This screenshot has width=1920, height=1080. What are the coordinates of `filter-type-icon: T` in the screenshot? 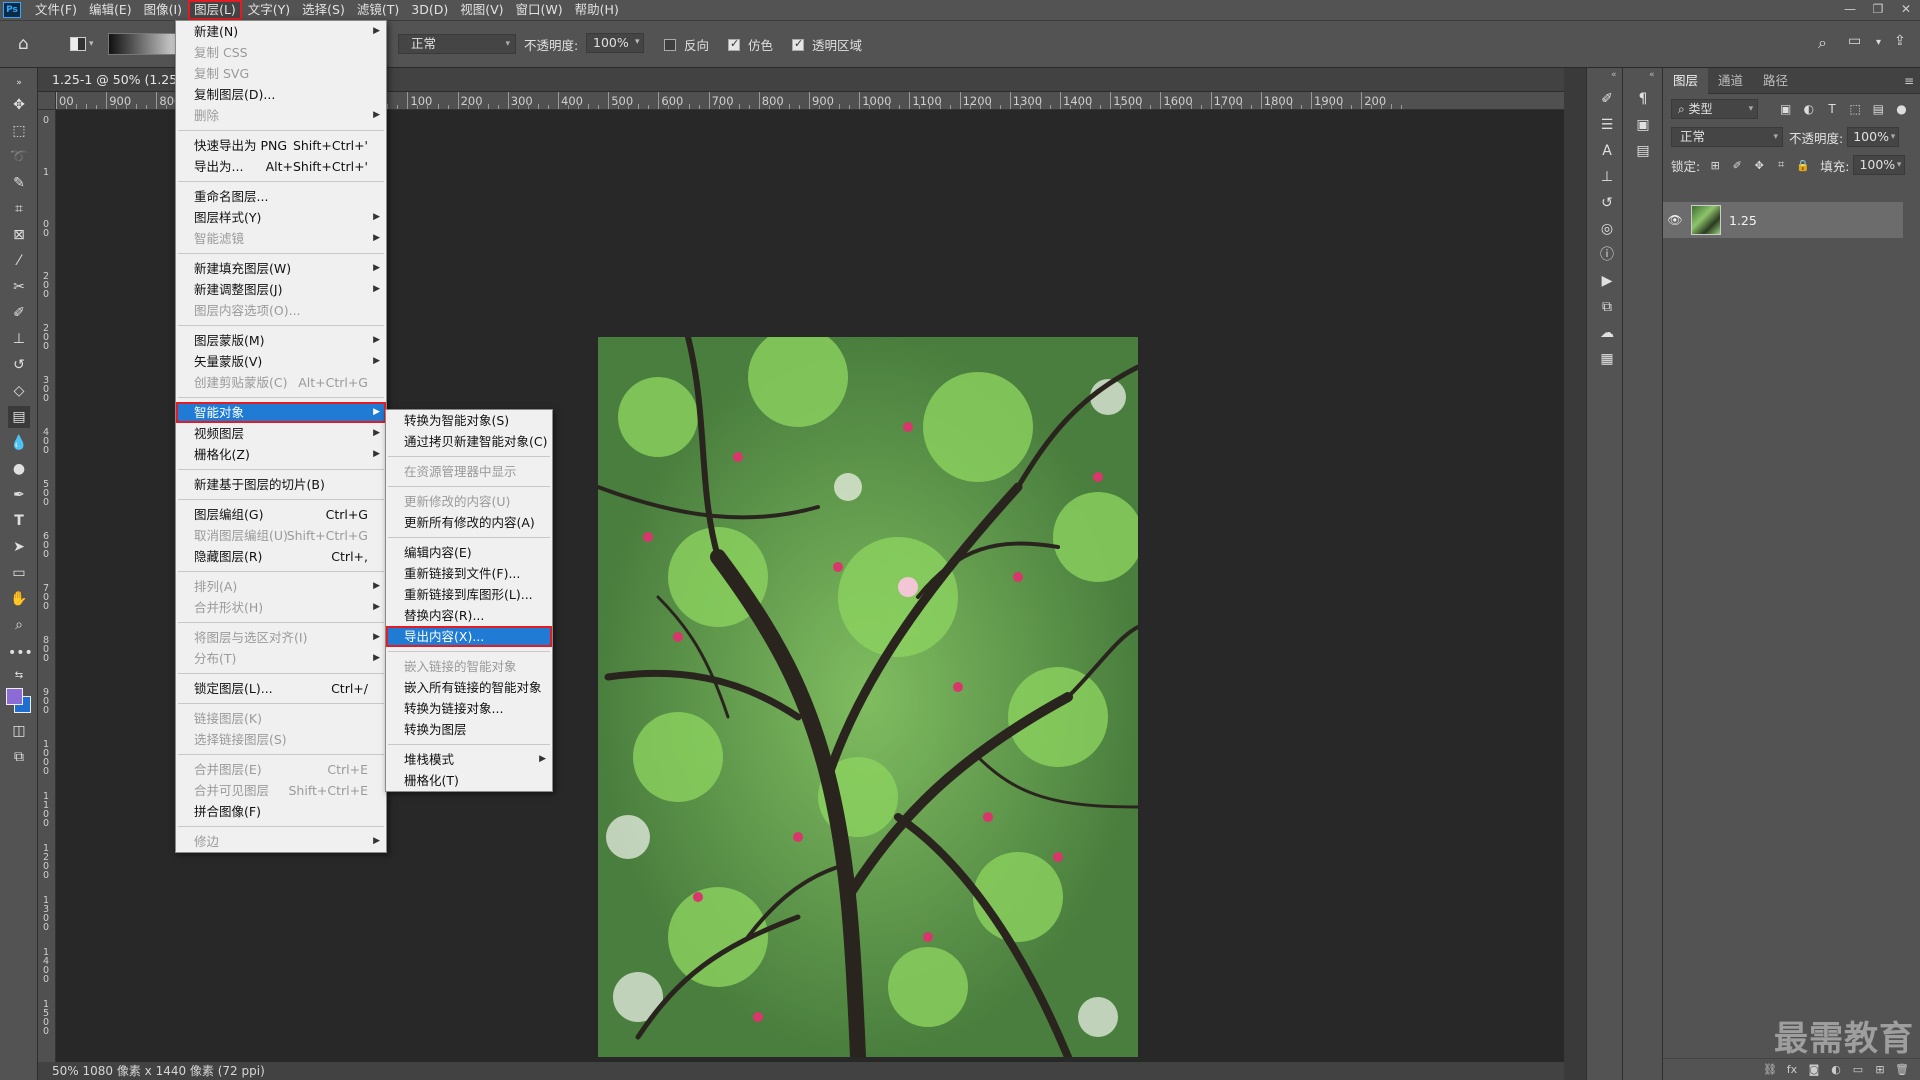 It's located at (1831, 109).